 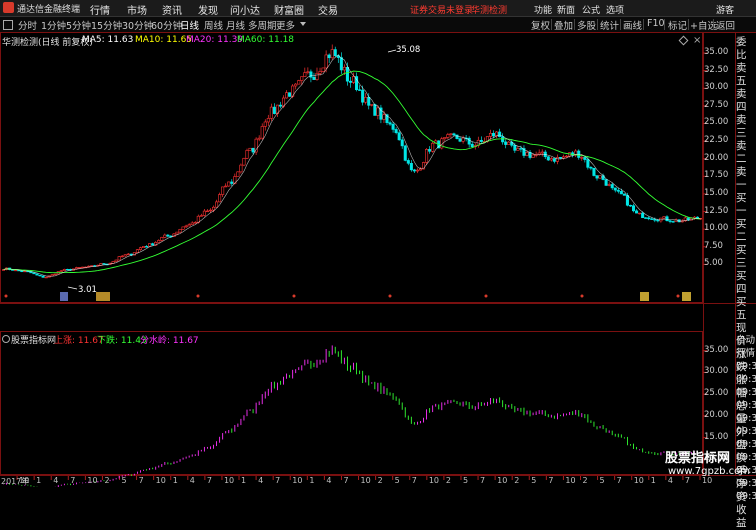 I want to click on ytick-label: 25.00, so click(x=716, y=122).